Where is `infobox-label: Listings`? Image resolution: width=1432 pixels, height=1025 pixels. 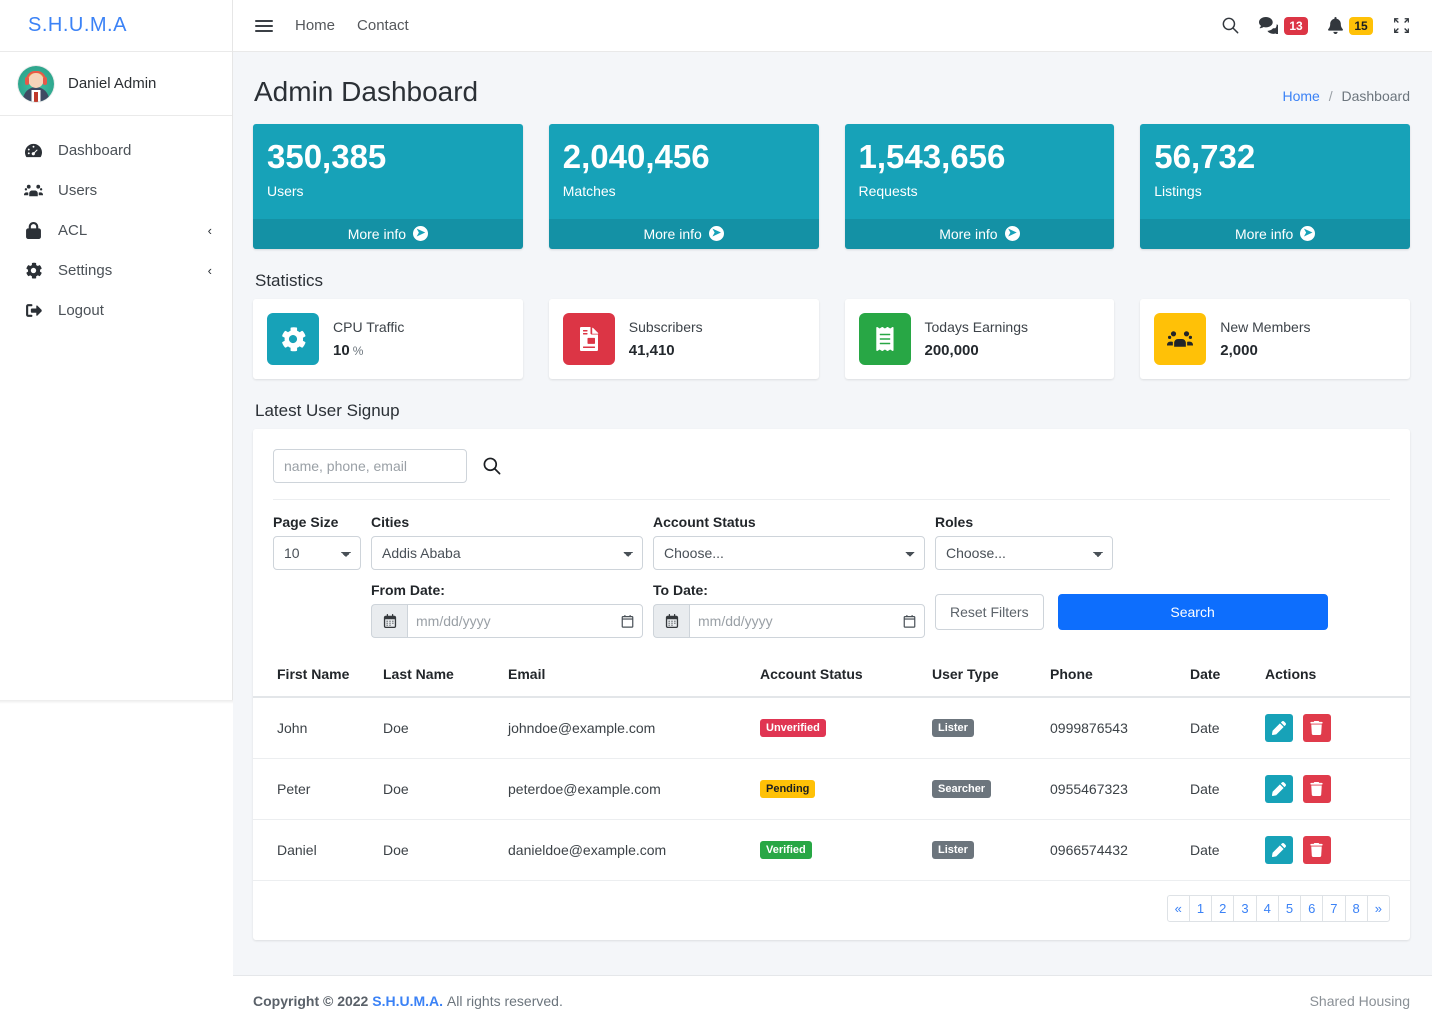
infobox-label: Listings is located at coordinates (1178, 190).